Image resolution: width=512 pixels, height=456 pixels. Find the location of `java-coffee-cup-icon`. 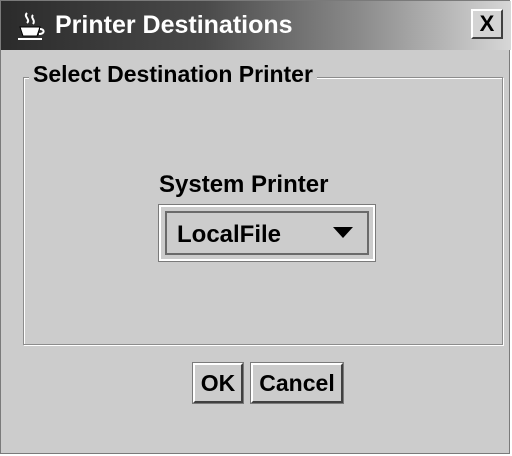

java-coffee-cup-icon is located at coordinates (30, 26).